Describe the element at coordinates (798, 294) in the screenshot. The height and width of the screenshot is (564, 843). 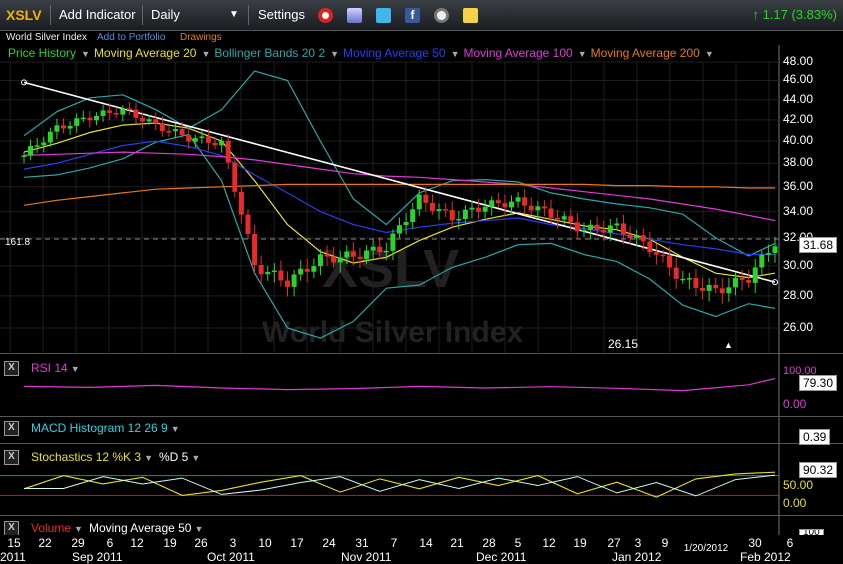
I see `y-tick-label: 28.00` at that location.